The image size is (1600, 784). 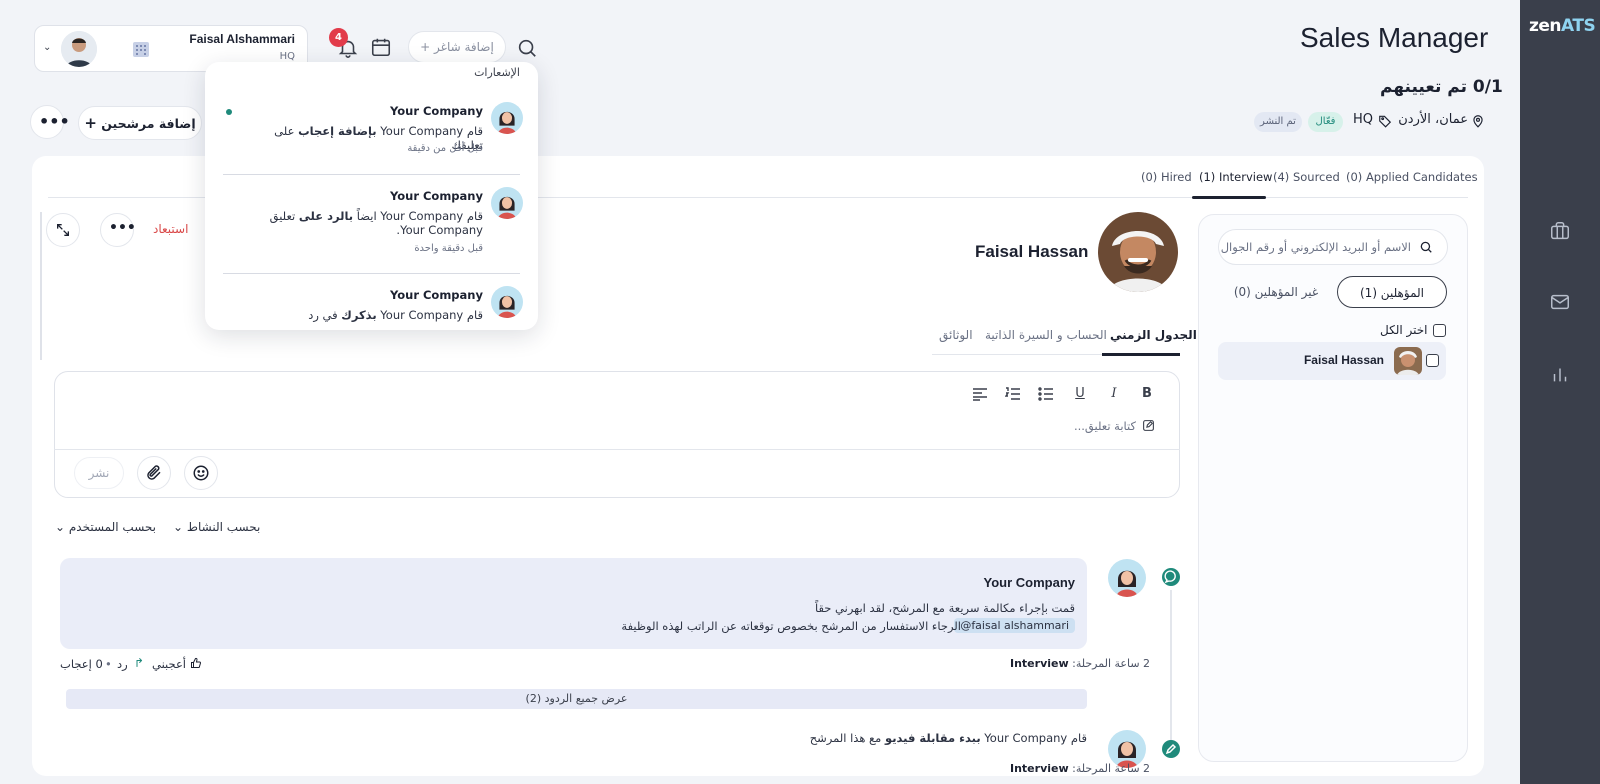 I want to click on smile-icon, so click(x=201, y=473).